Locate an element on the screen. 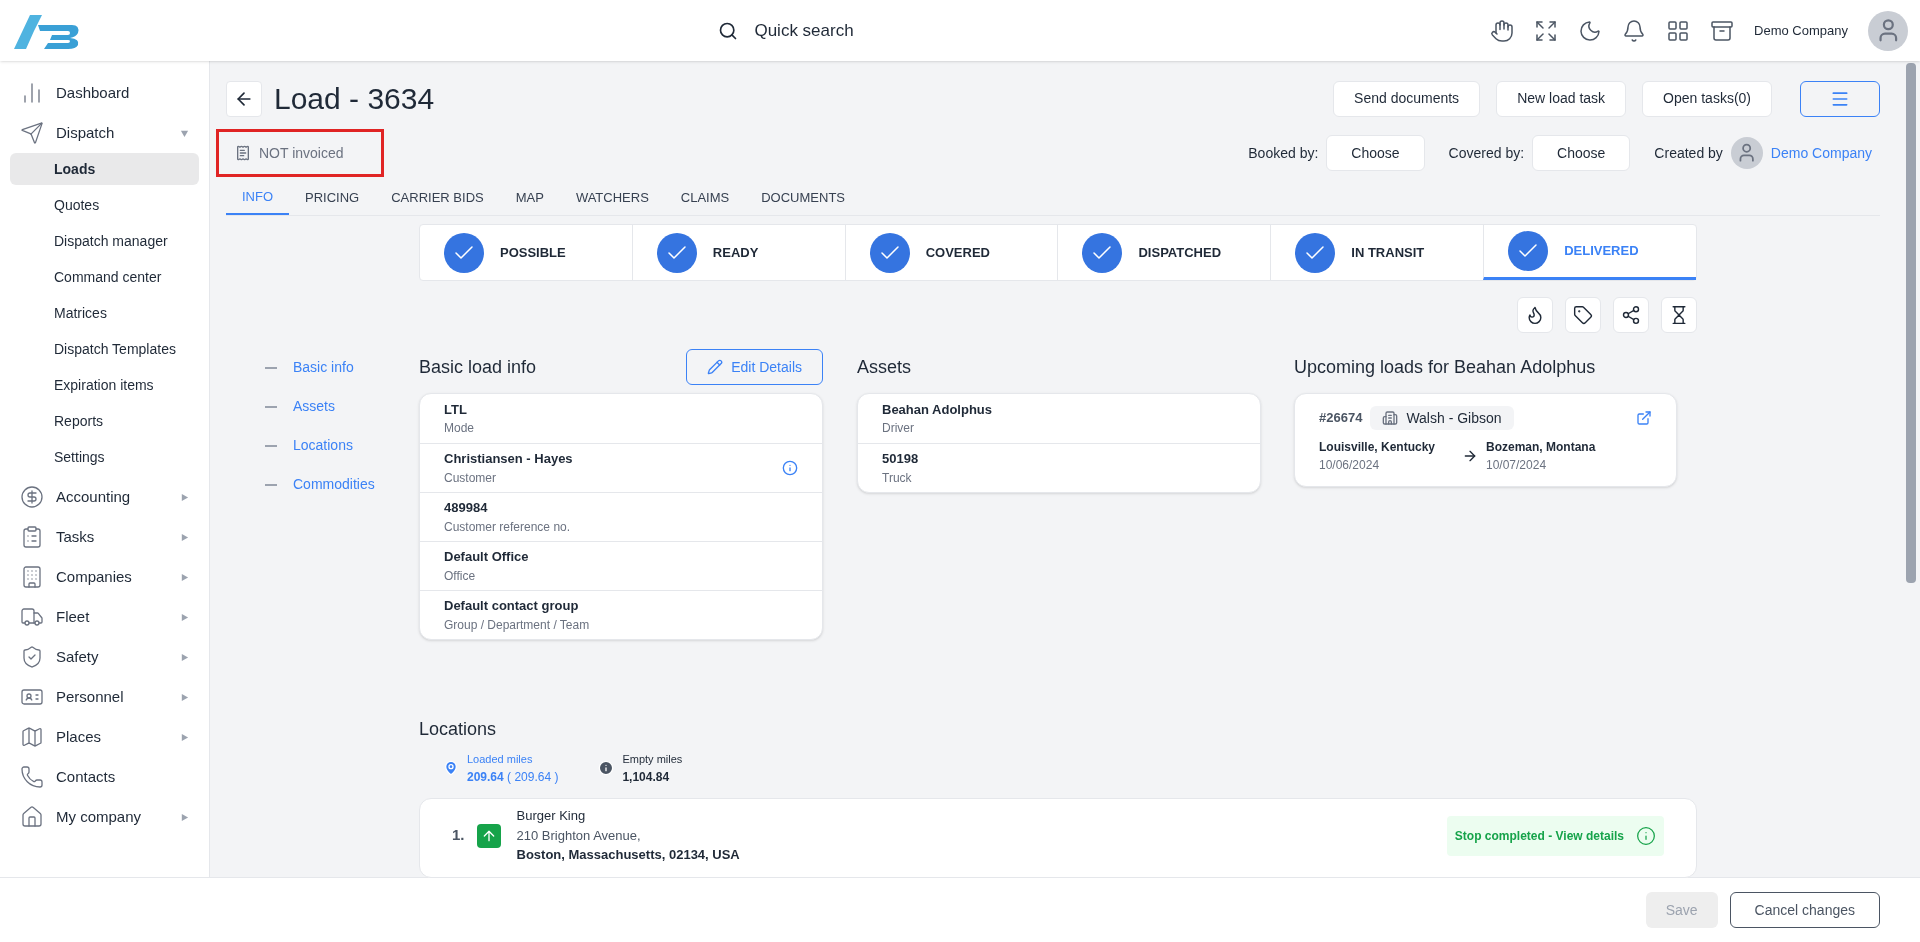 This screenshot has height=942, width=1920. sidebar-subitem: Quotes is located at coordinates (104, 205).